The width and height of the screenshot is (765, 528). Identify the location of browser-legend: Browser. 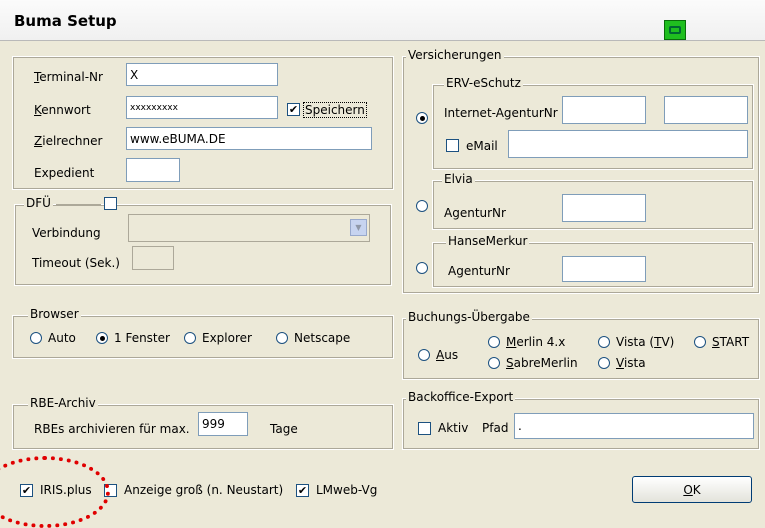
(54, 314).